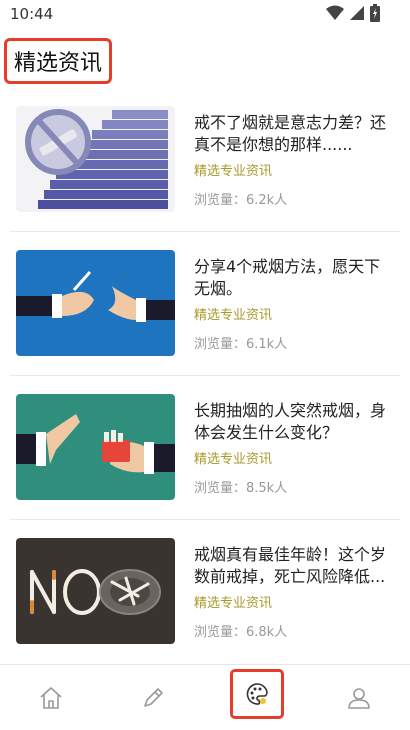 This screenshot has height=730, width=410. I want to click on article-views: 浏览量：6.1k人, so click(241, 344).